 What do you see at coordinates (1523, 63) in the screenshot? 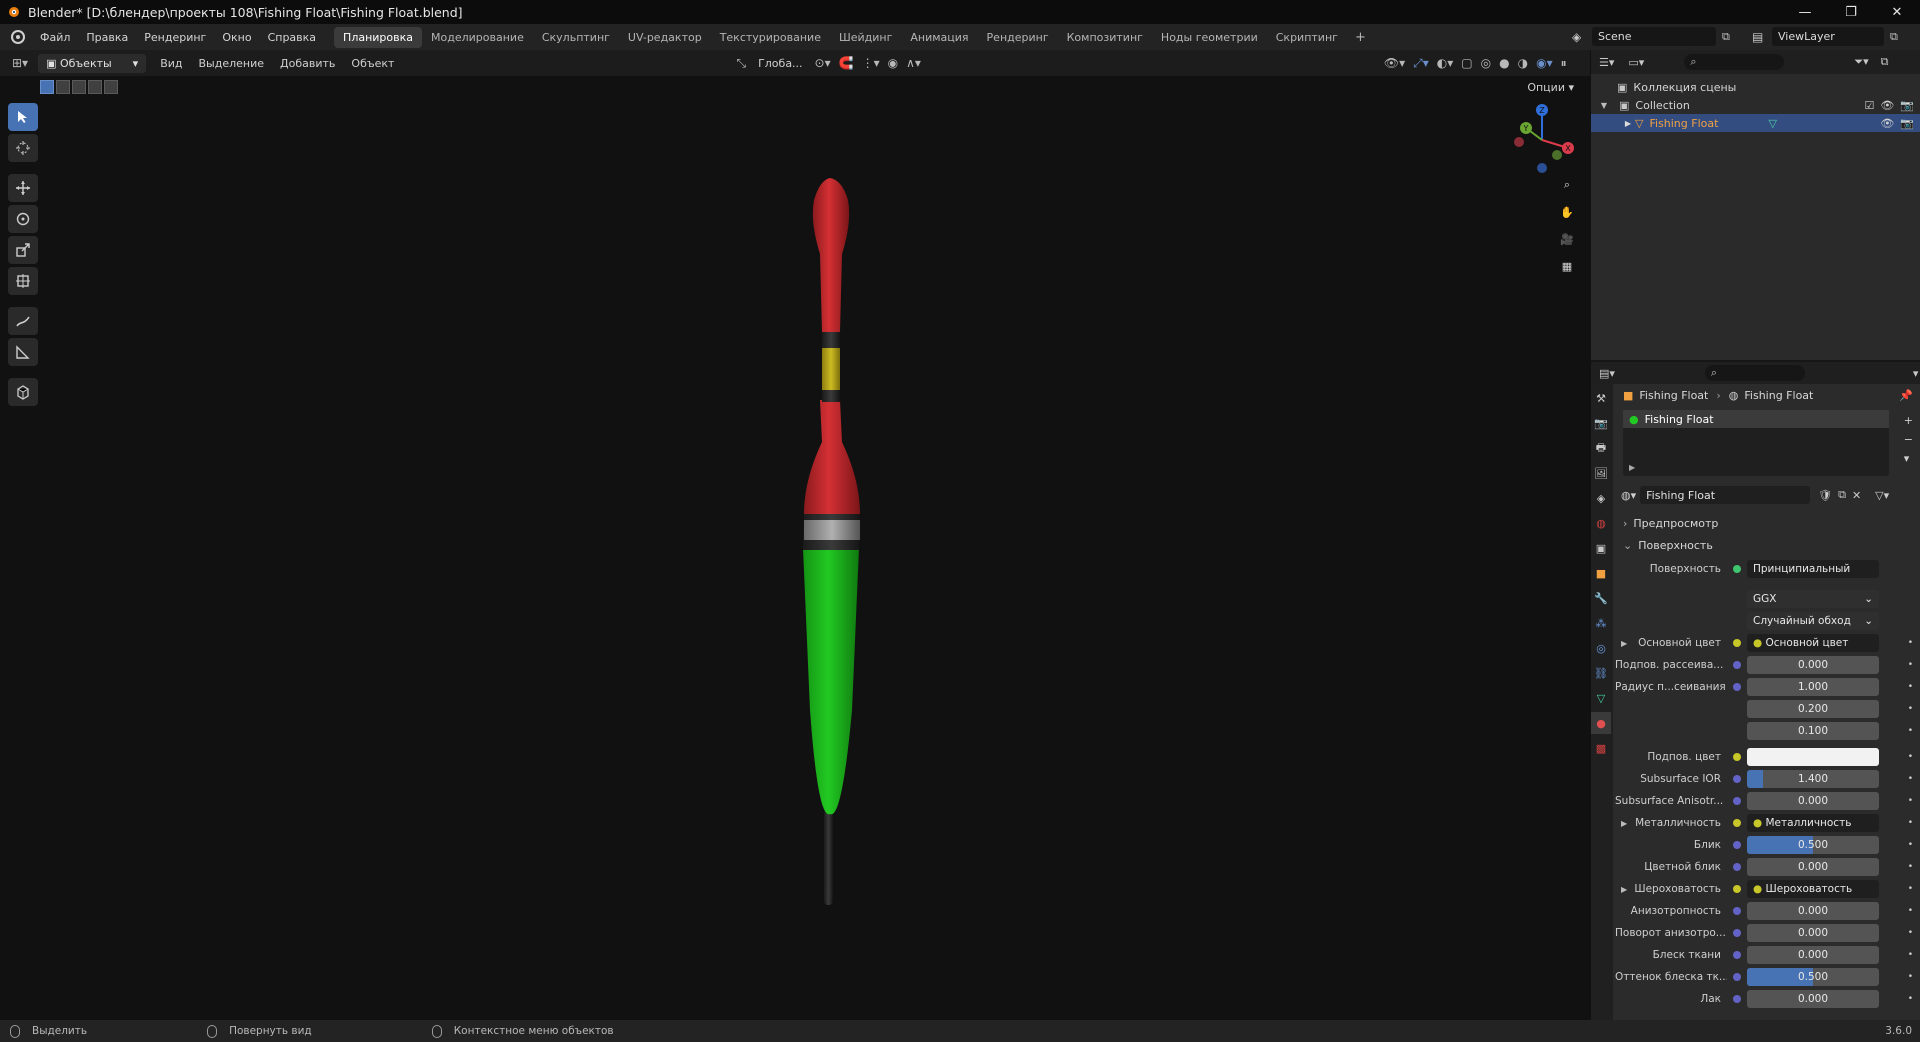
I see `material-shading-icon: ◑` at bounding box center [1523, 63].